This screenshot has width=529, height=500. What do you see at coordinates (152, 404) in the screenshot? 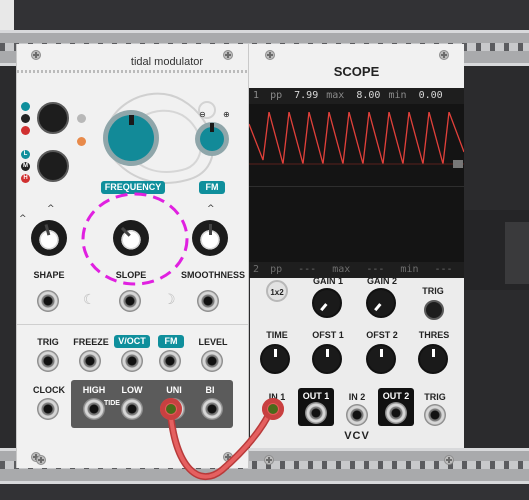
I see `output-section: HIGH LOW UNI BI TIDE` at bounding box center [152, 404].